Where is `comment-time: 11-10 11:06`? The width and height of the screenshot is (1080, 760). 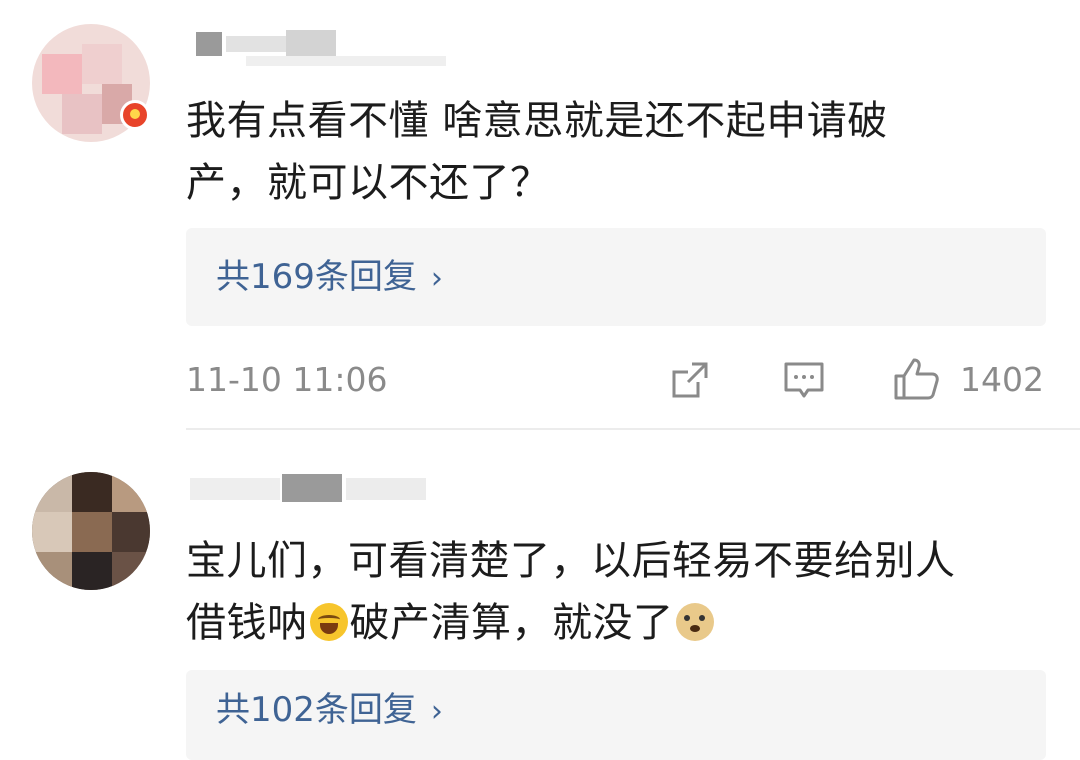 comment-time: 11-10 11:06 is located at coordinates (287, 379).